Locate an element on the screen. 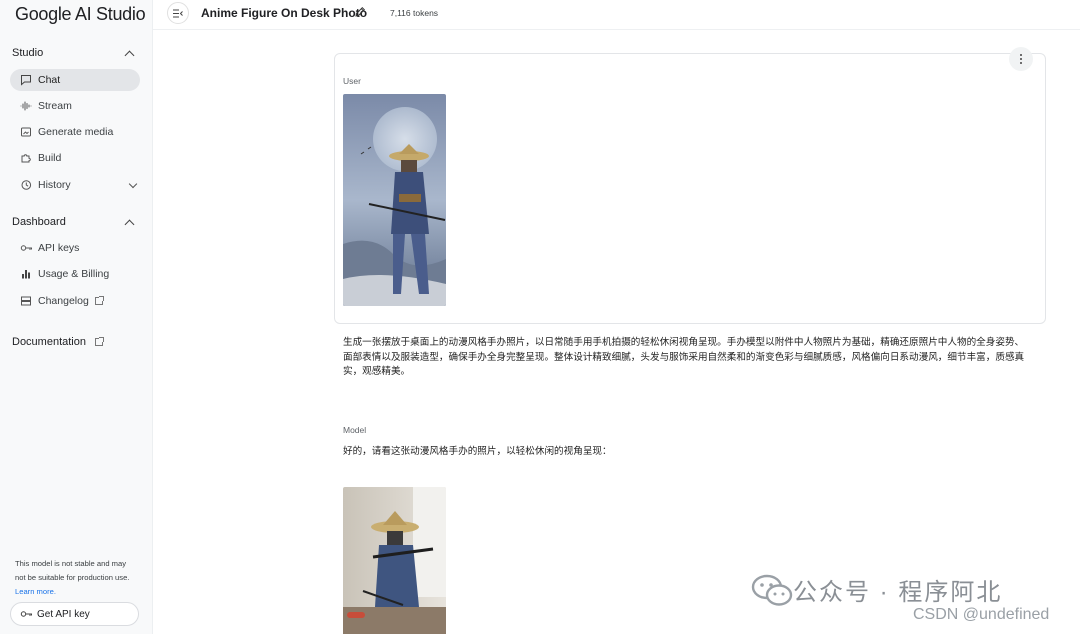  get-api-key-label: Get API key is located at coordinates (63, 614).